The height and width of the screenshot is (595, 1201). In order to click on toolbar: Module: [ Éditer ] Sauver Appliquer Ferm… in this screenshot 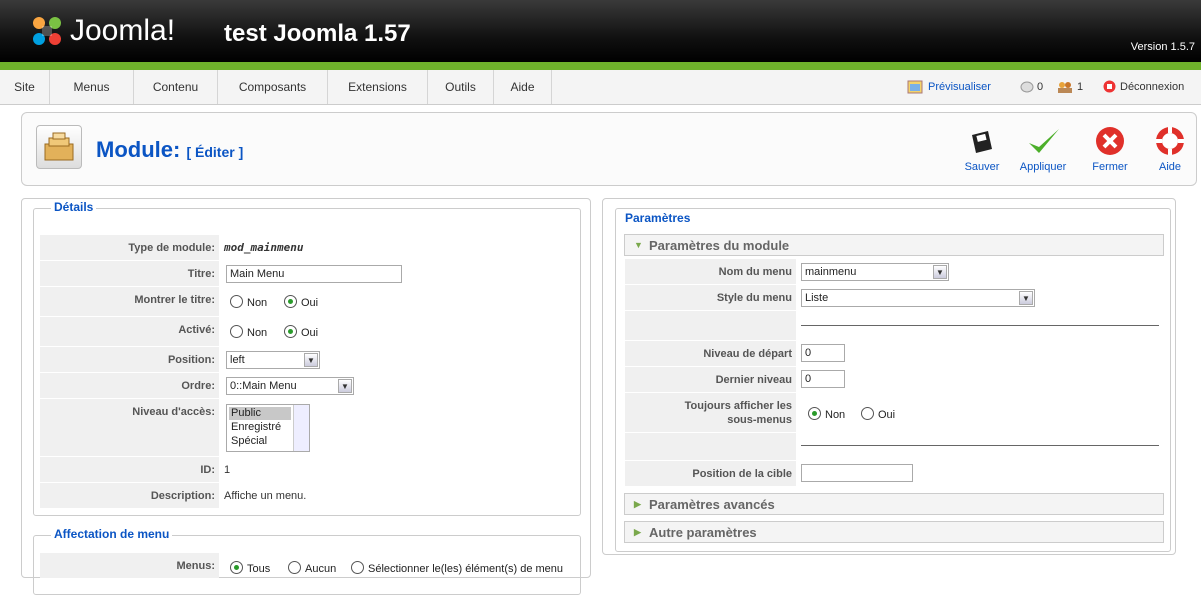, I will do `click(609, 149)`.